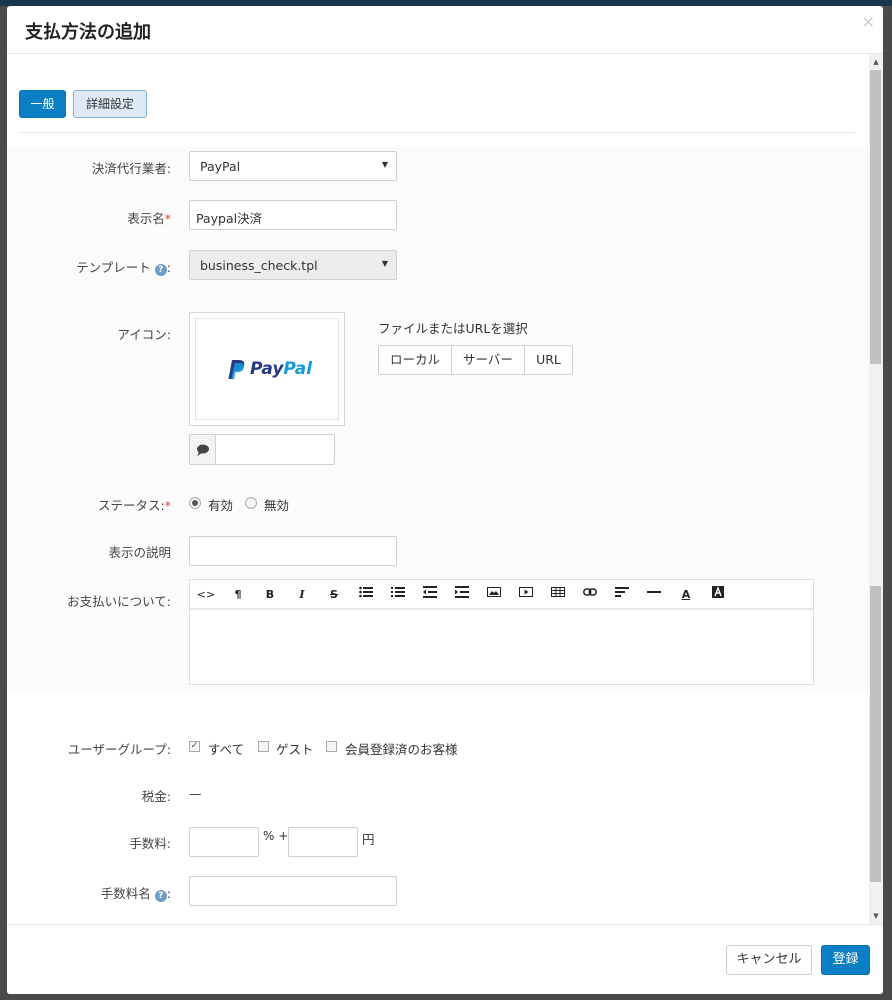  What do you see at coordinates (769, 960) in the screenshot?
I see `cancel-button: キャンセル` at bounding box center [769, 960].